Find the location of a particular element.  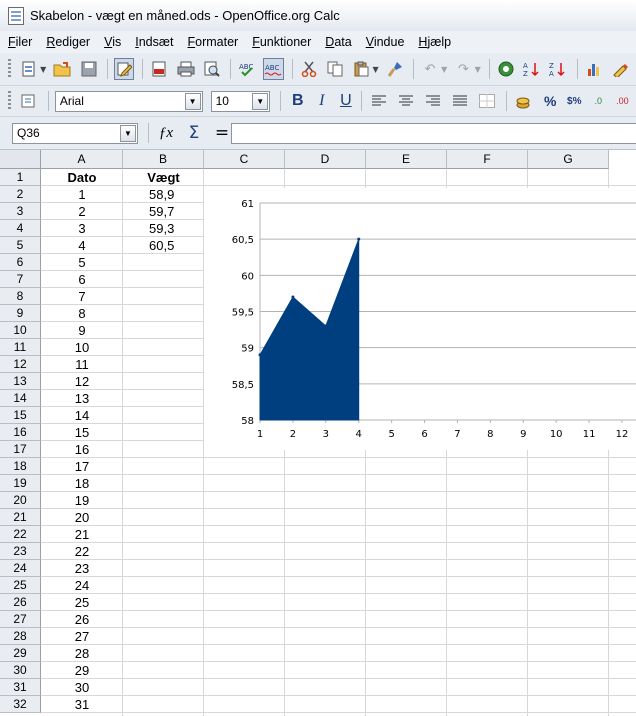

cell-a28: 27 is located at coordinates (82, 636).